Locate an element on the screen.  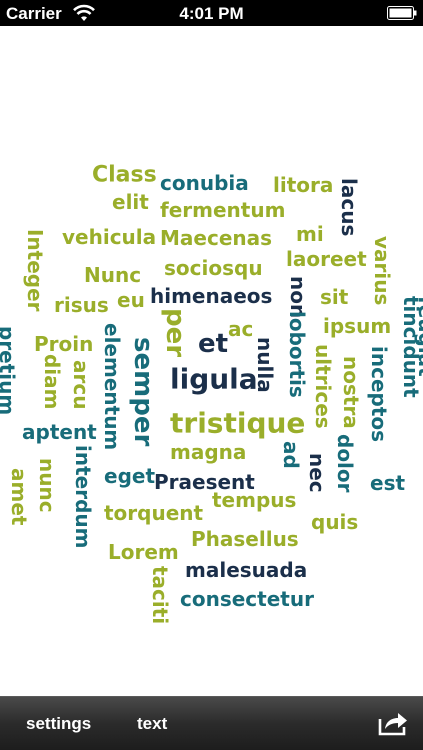
cloud-word: tempus is located at coordinates (254, 500).